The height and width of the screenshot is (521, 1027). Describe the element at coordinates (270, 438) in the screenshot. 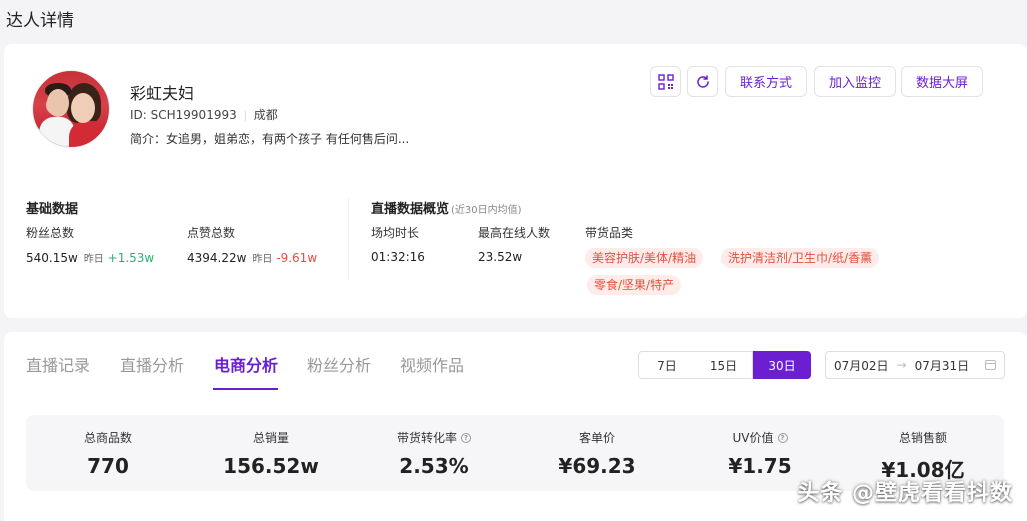

I see `stat-label: 总销量` at that location.